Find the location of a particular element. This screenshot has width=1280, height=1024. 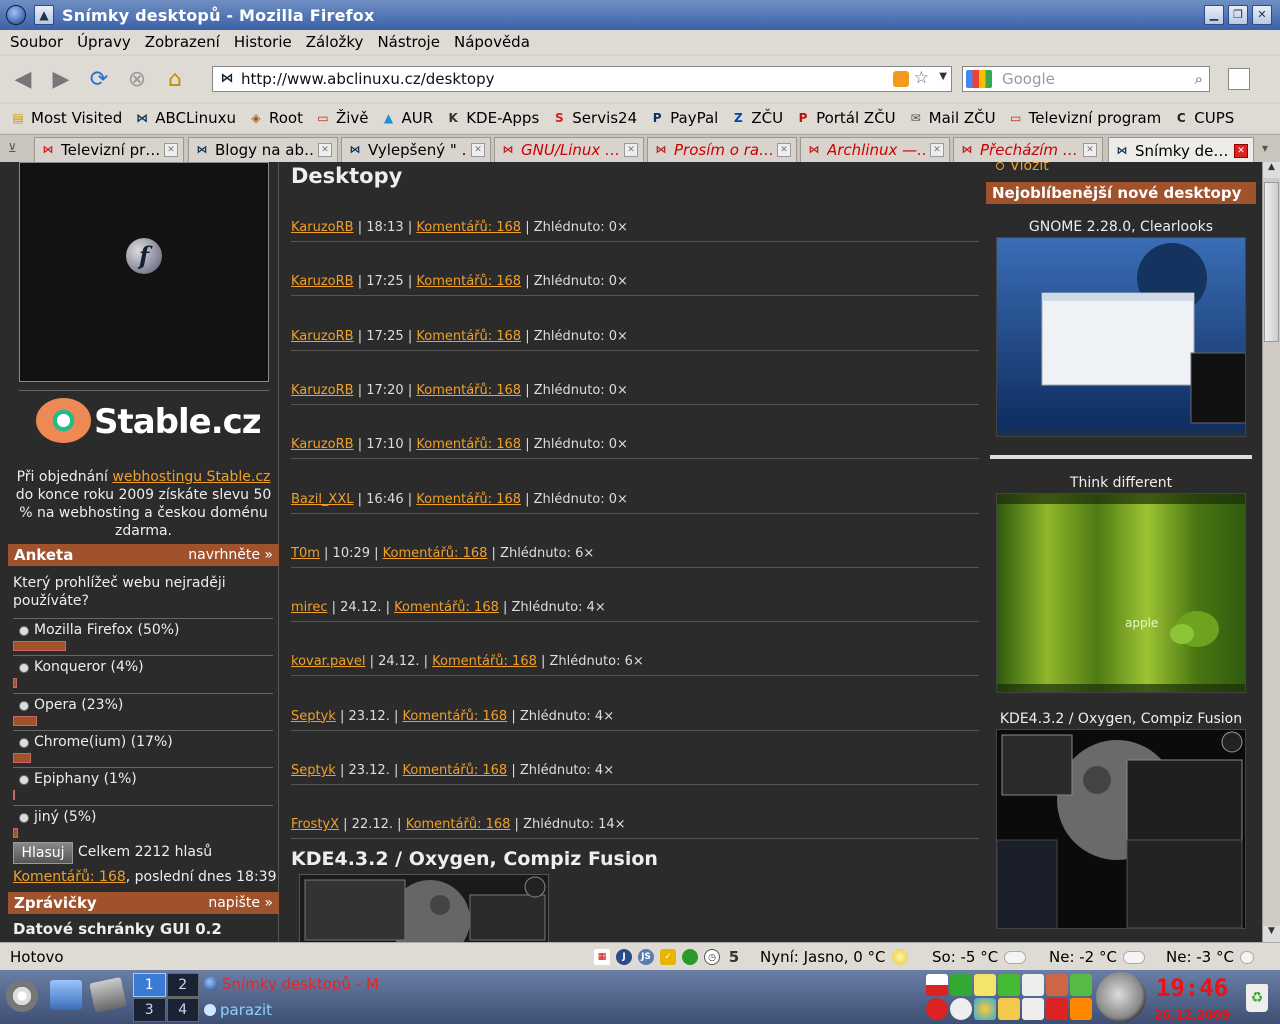

menu-2: Zobrazení is located at coordinates (182, 42).